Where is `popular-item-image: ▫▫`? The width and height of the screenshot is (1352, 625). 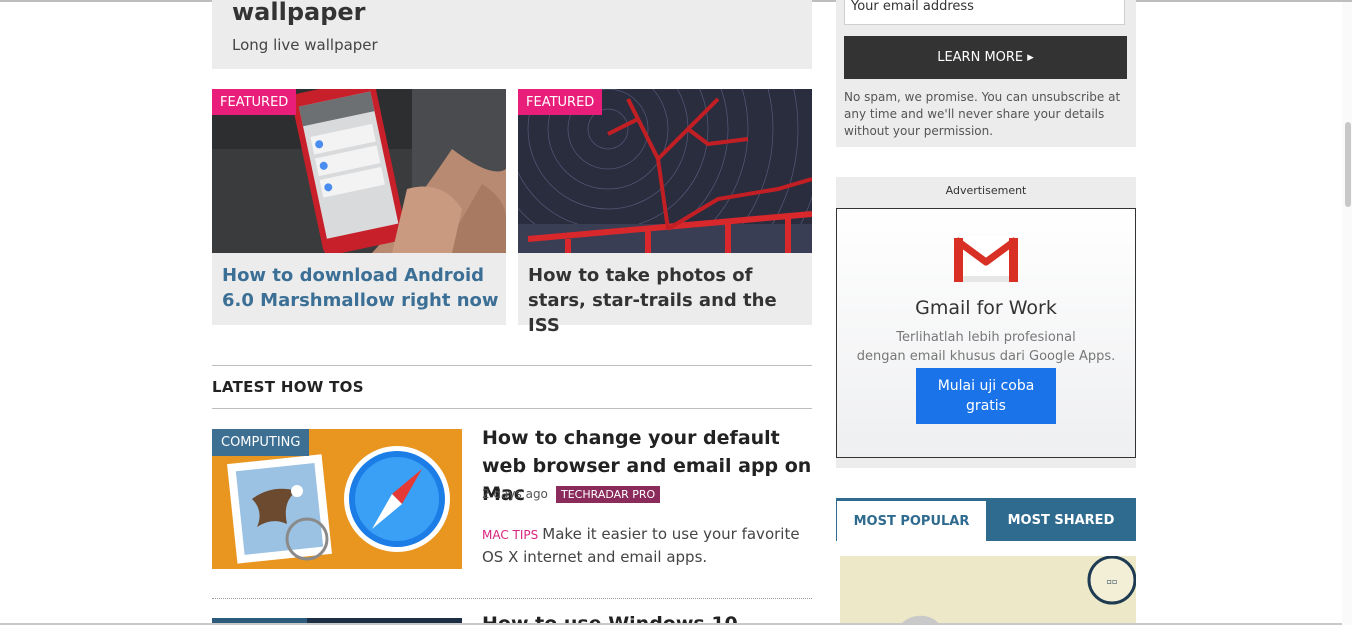
popular-item-image: ▫▫ is located at coordinates (988, 590).